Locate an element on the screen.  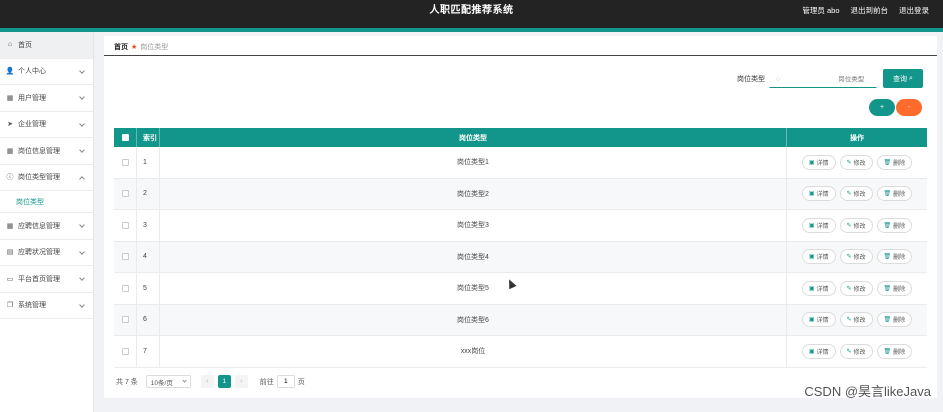
search-button-label: 查询 is located at coordinates (900, 79).